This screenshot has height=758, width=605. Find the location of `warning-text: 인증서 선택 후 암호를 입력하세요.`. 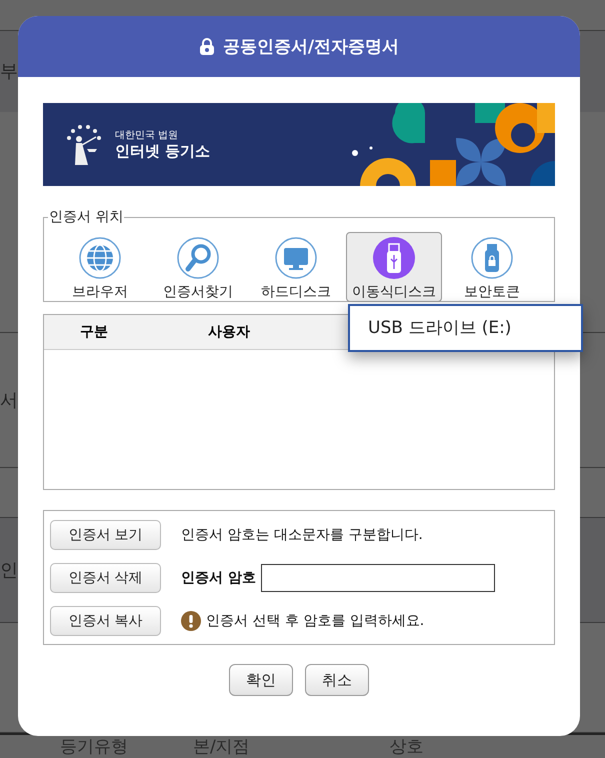

warning-text: 인증서 선택 후 암호를 입력하세요. is located at coordinates (315, 621).